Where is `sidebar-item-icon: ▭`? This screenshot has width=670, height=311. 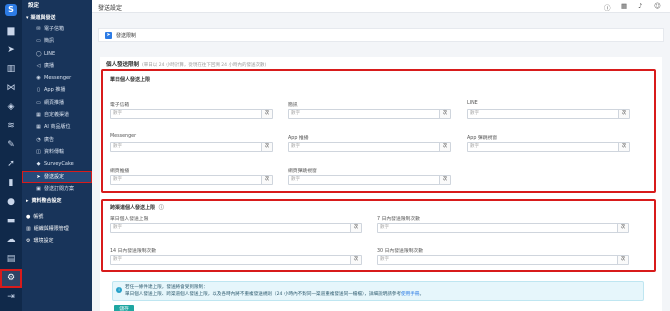 sidebar-item-icon: ▭ is located at coordinates (38, 41).